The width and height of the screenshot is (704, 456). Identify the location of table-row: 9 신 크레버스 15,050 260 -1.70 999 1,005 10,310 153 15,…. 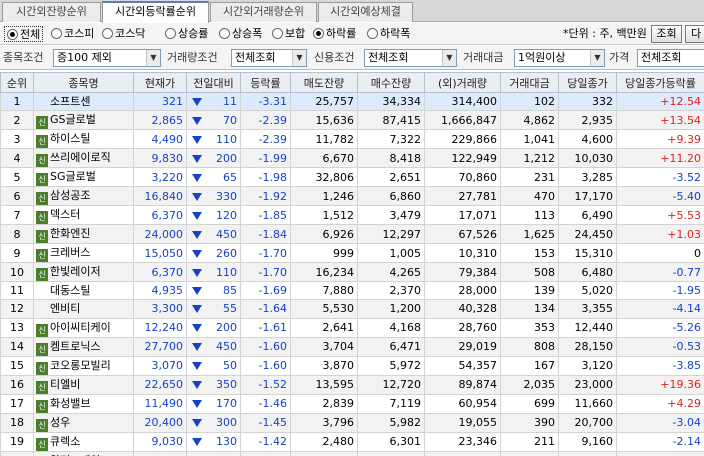
(352, 253).